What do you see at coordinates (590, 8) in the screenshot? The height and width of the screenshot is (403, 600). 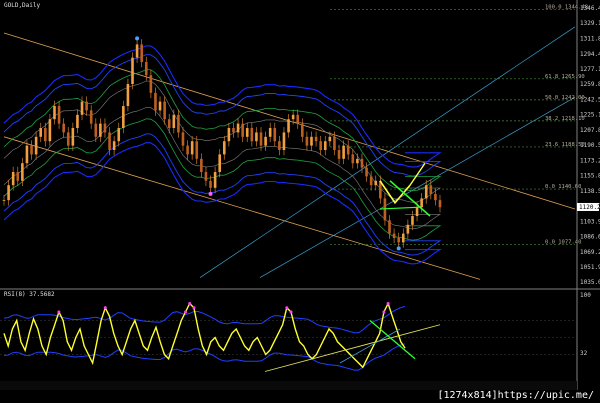 I see `price-tick-label: 1346.40` at bounding box center [590, 8].